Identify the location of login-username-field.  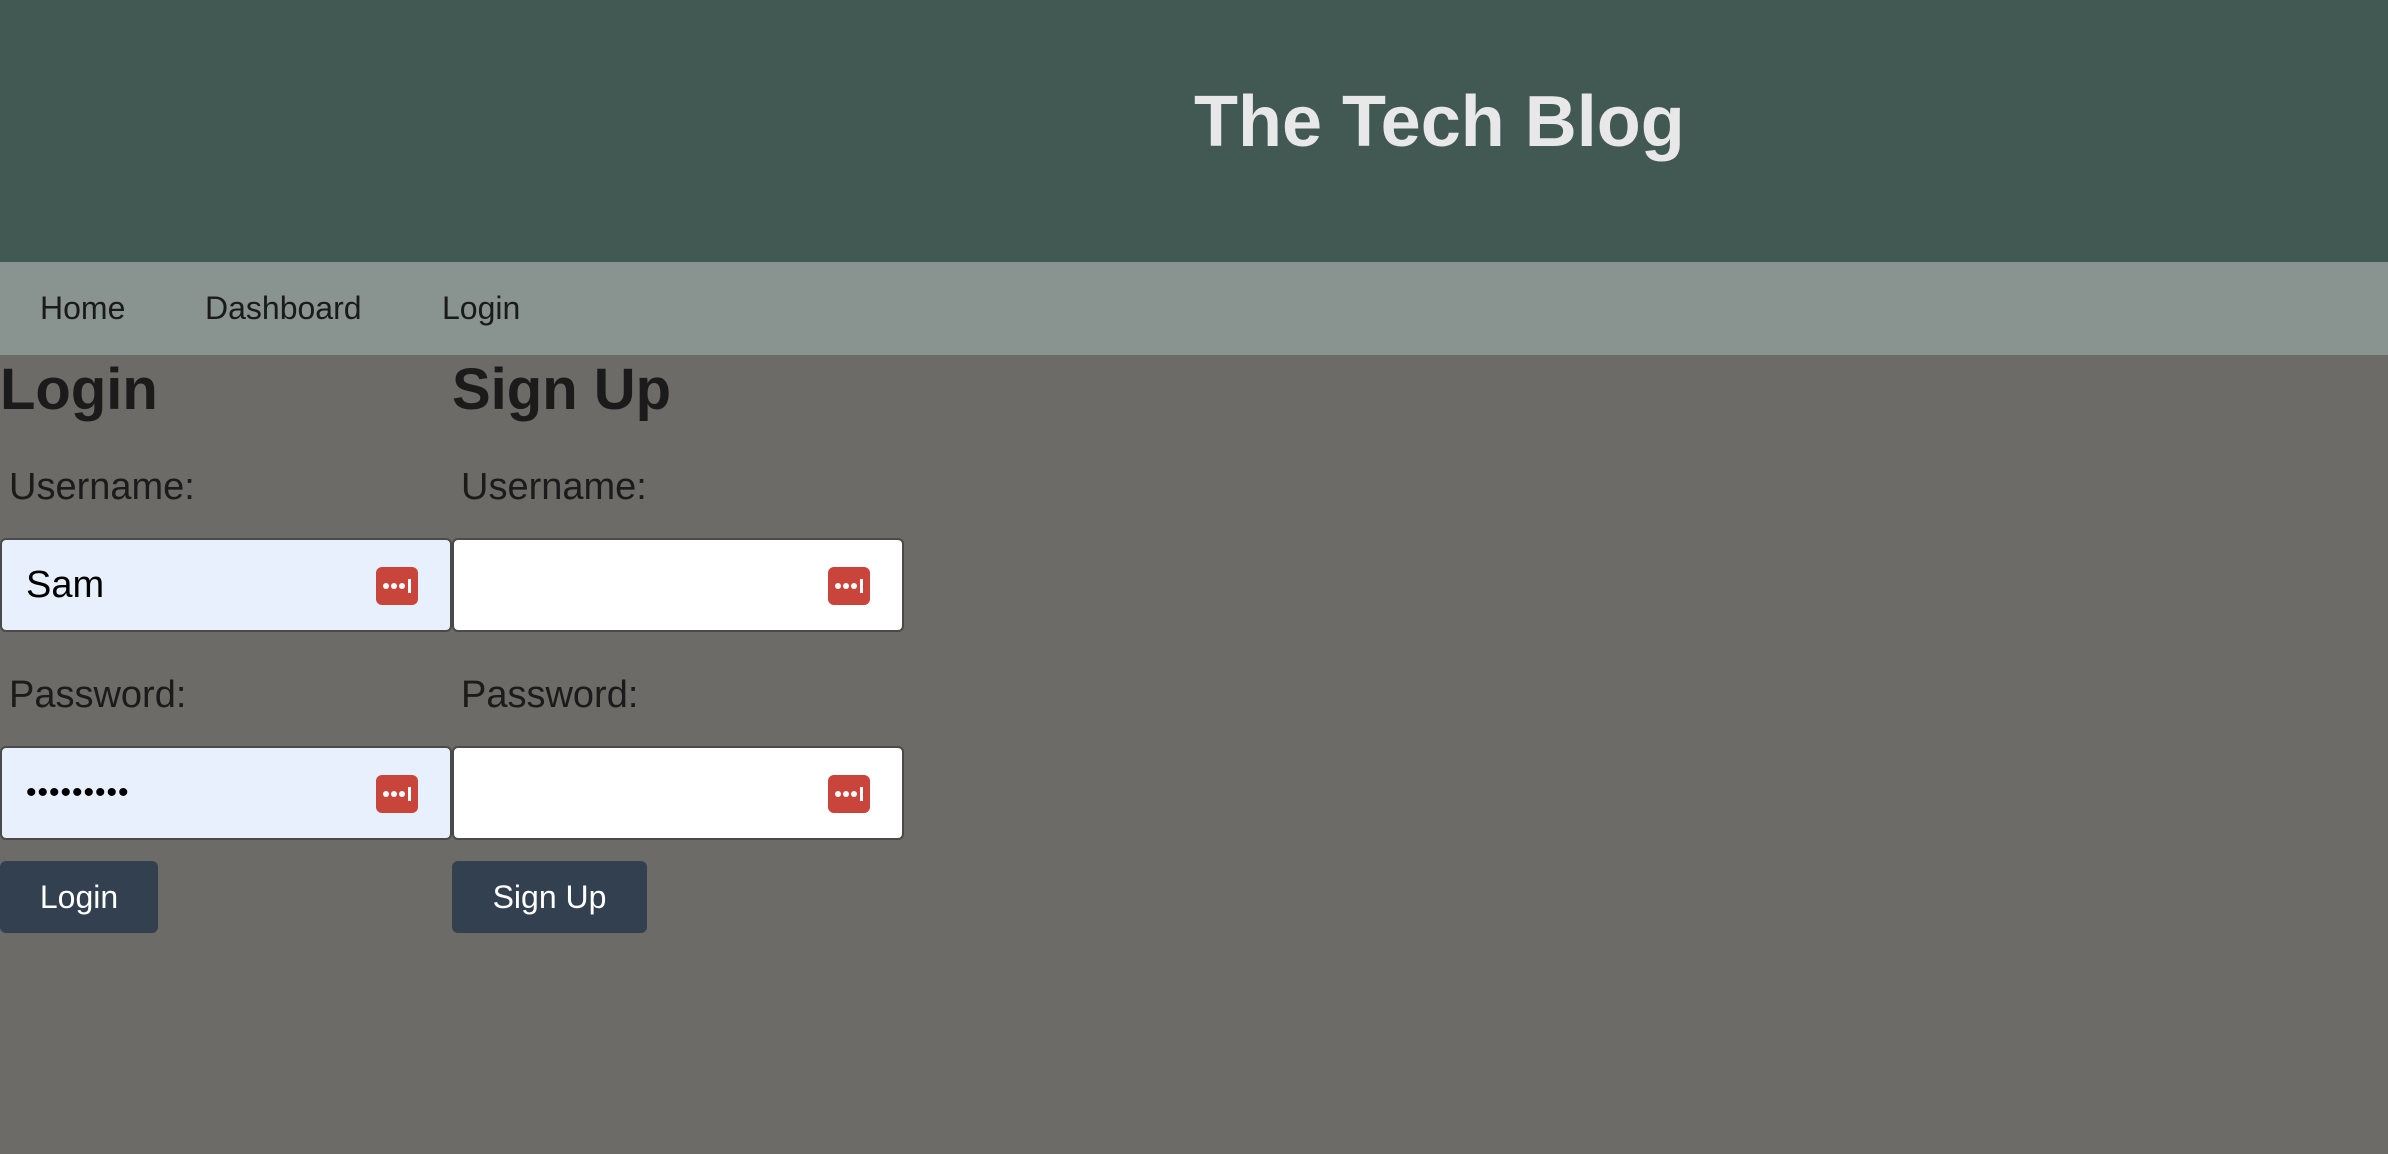
(226, 585).